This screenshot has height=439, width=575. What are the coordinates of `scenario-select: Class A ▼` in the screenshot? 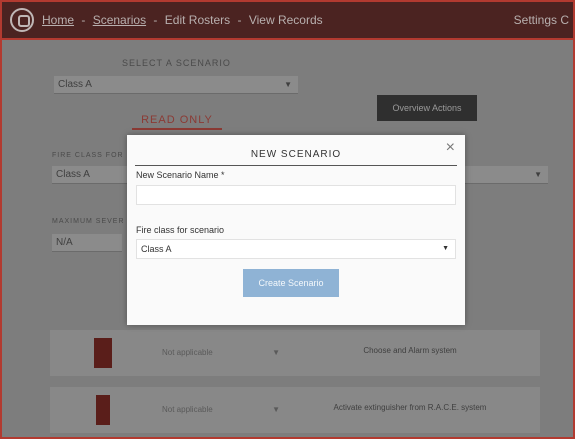 It's located at (176, 85).